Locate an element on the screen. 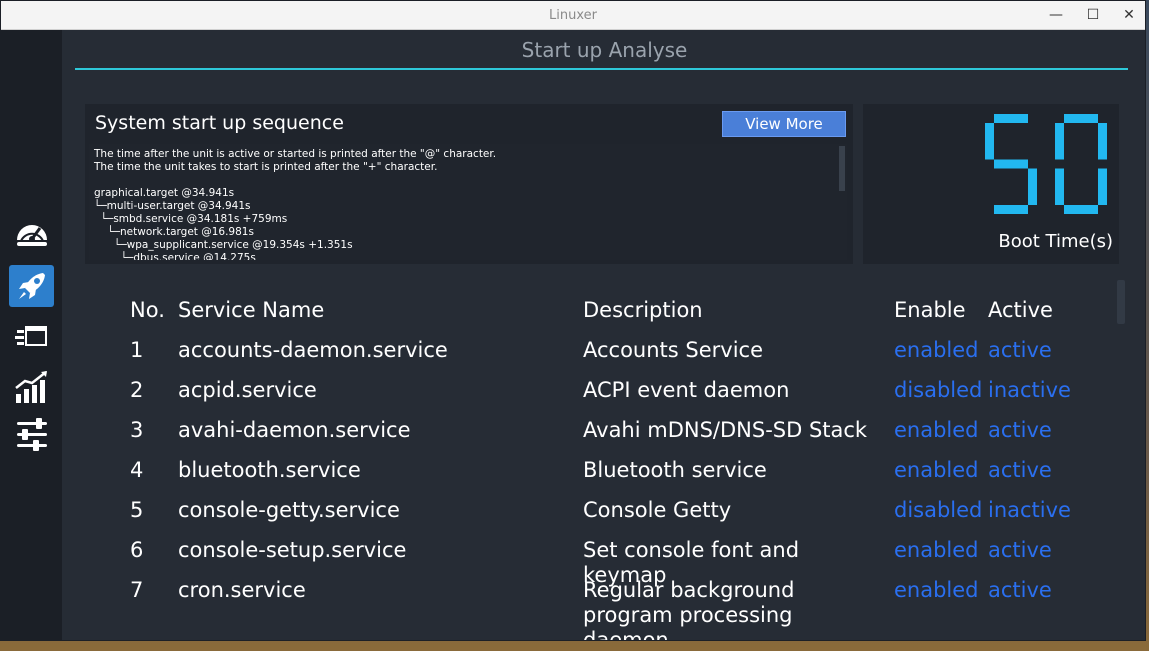 Image resolution: width=1149 pixels, height=651 pixels. window-title: Linuxer is located at coordinates (573, 15).